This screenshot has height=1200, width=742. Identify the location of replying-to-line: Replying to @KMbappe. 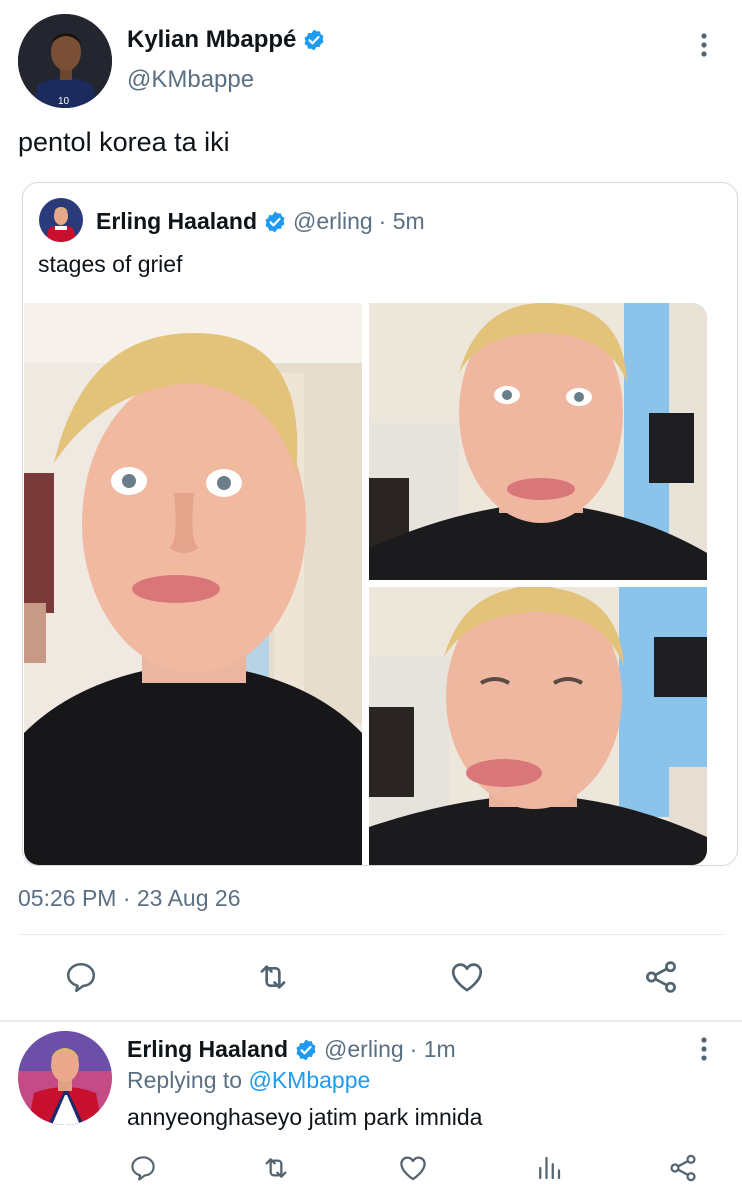
(248, 1080).